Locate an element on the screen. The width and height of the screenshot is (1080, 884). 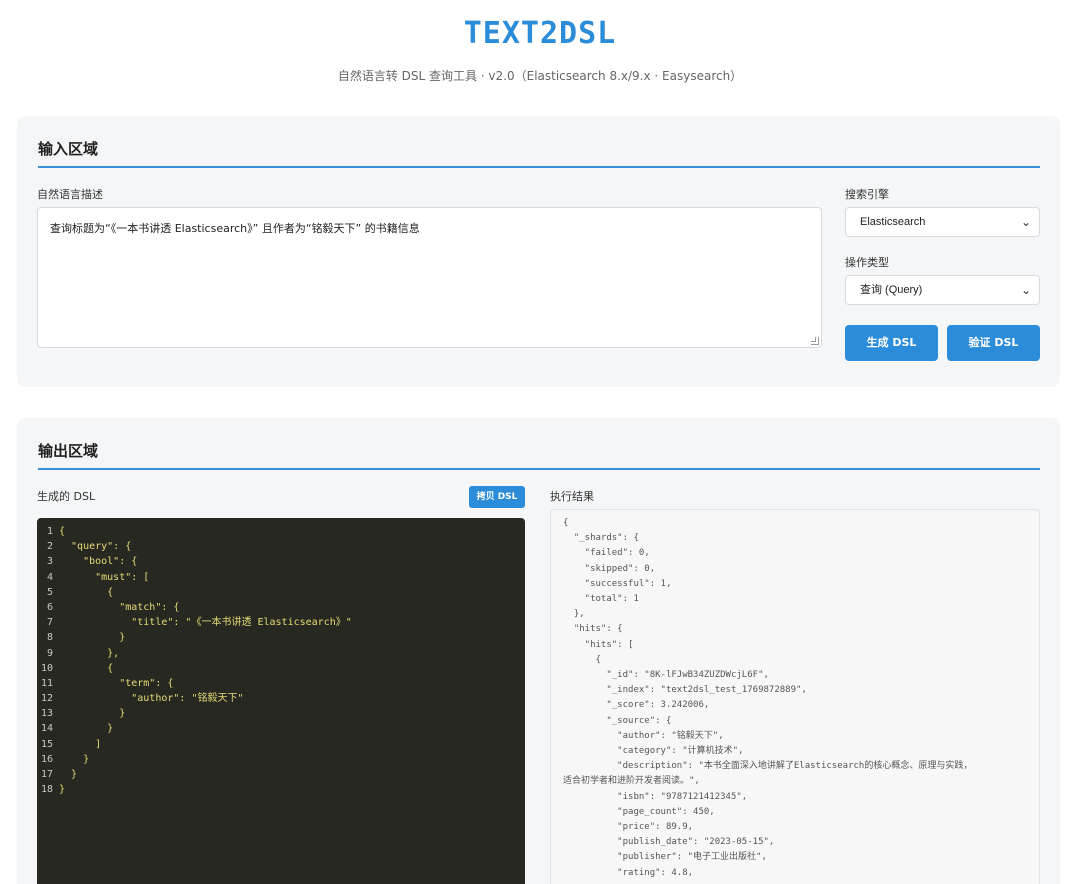
output-section-title: 输出区域 is located at coordinates (68, 451).